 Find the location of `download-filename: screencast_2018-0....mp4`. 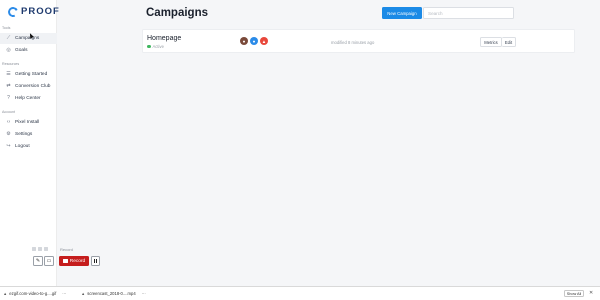

download-filename: screencast_2018-0....mp4 is located at coordinates (111, 293).